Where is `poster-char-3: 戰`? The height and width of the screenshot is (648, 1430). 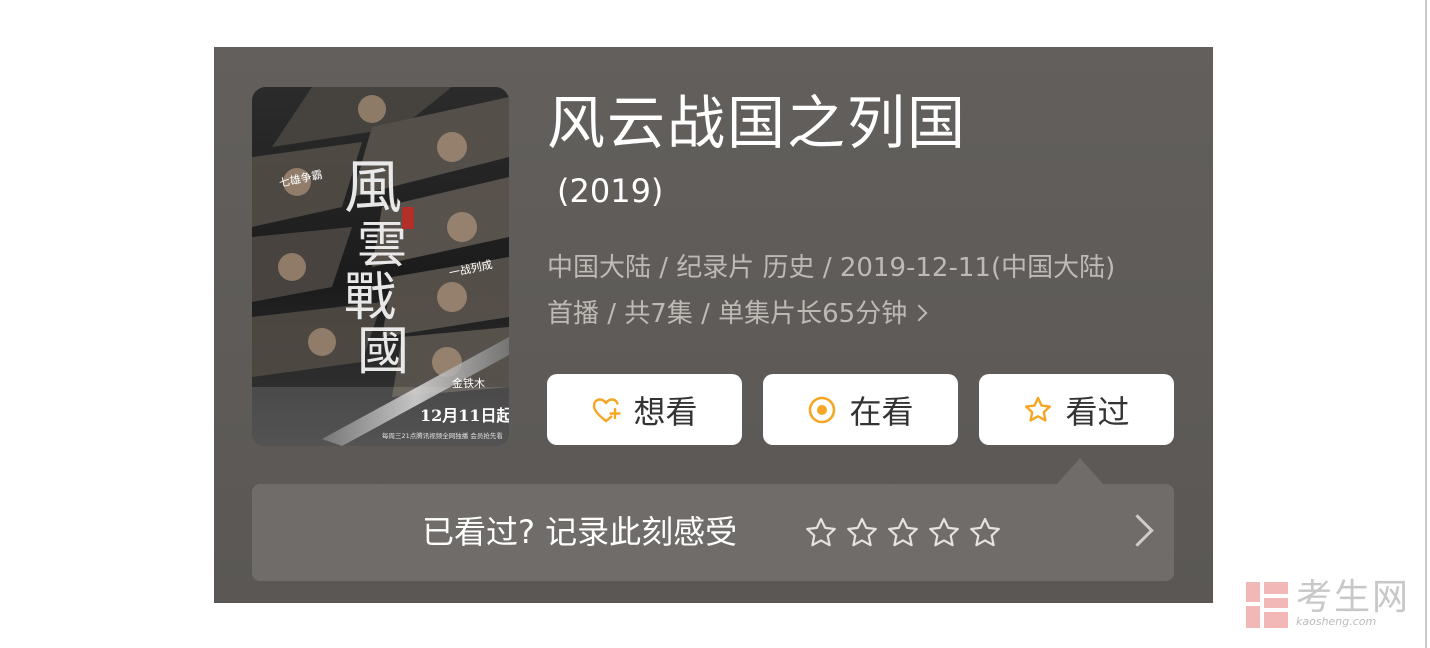 poster-char-3: 戰 is located at coordinates (370, 298).